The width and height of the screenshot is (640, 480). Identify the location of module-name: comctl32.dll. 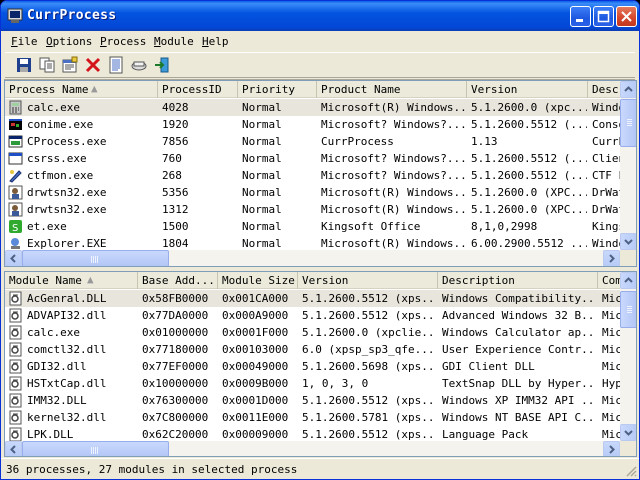
(67, 349).